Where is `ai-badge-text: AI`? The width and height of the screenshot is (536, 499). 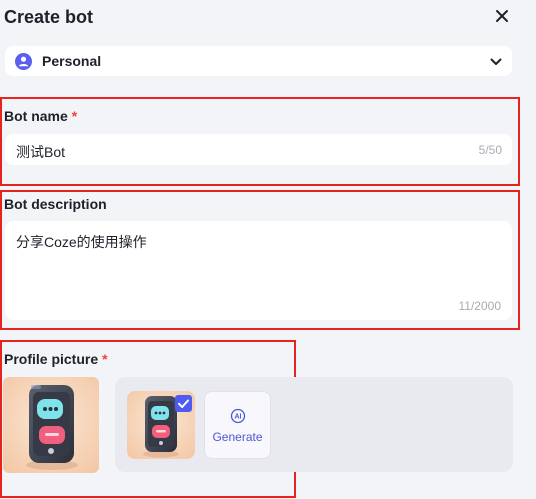
ai-badge-text: AI is located at coordinates (238, 417).